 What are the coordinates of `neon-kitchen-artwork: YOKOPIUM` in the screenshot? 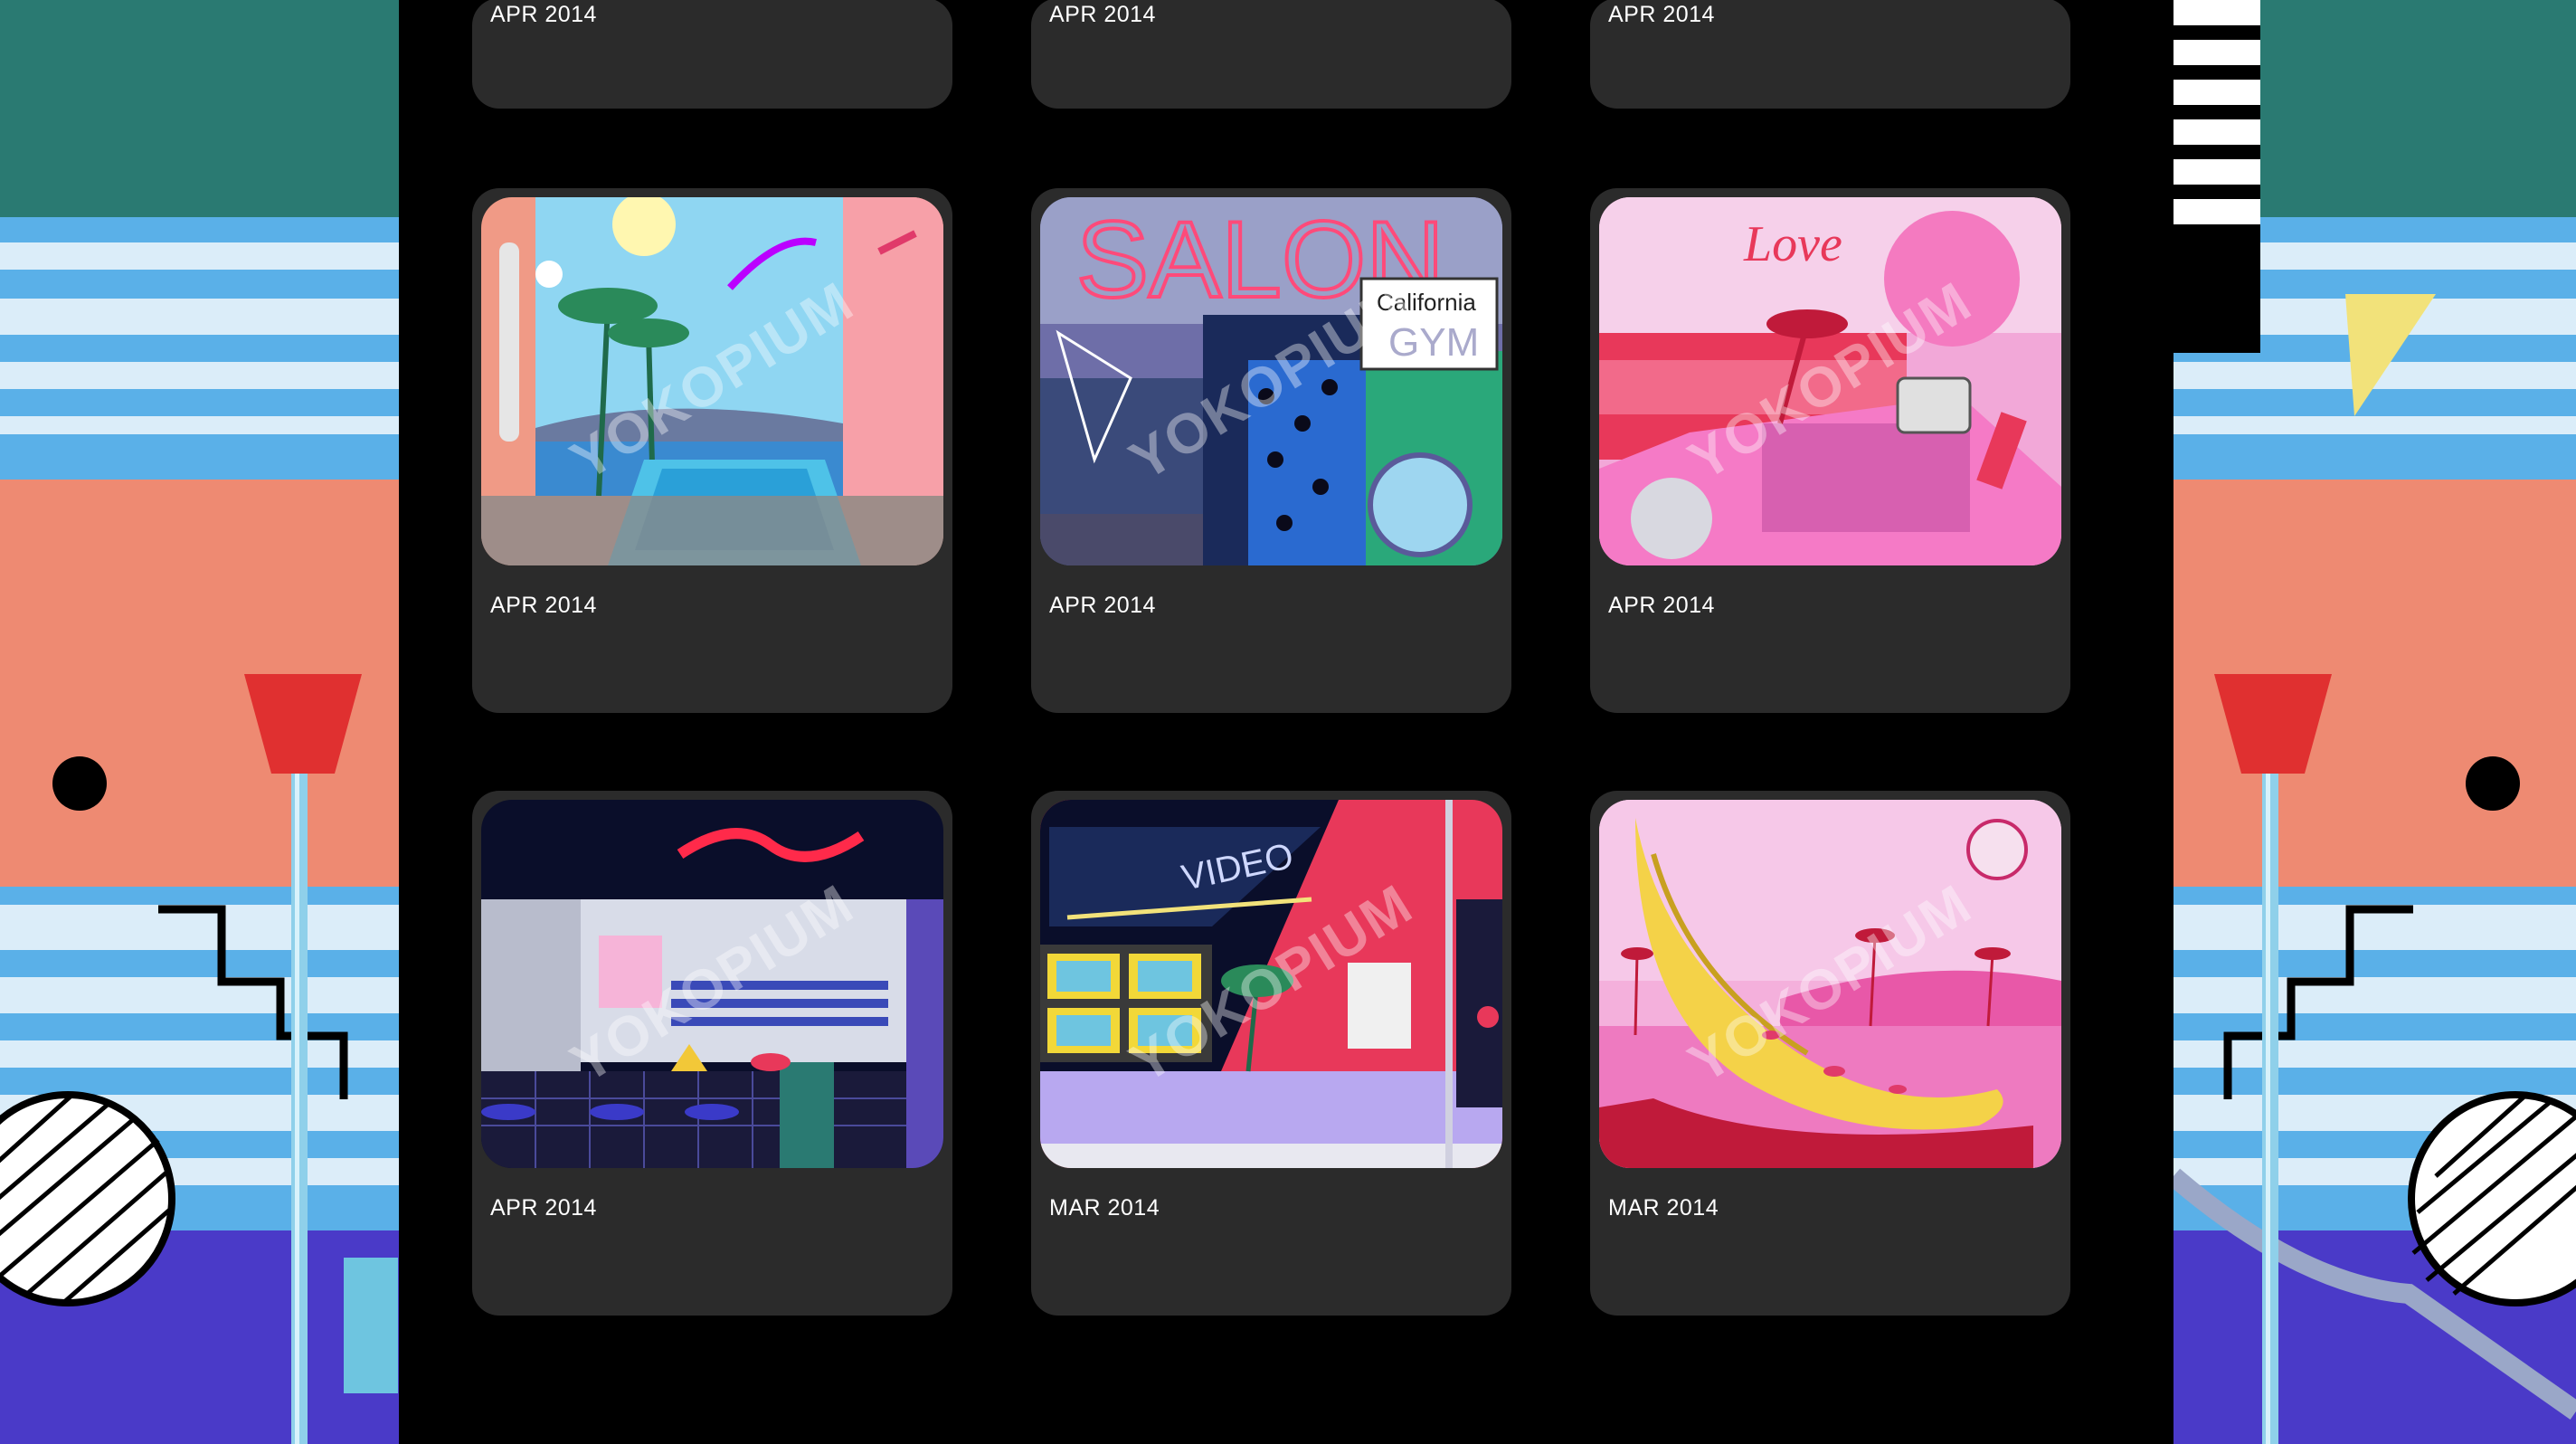 It's located at (712, 984).